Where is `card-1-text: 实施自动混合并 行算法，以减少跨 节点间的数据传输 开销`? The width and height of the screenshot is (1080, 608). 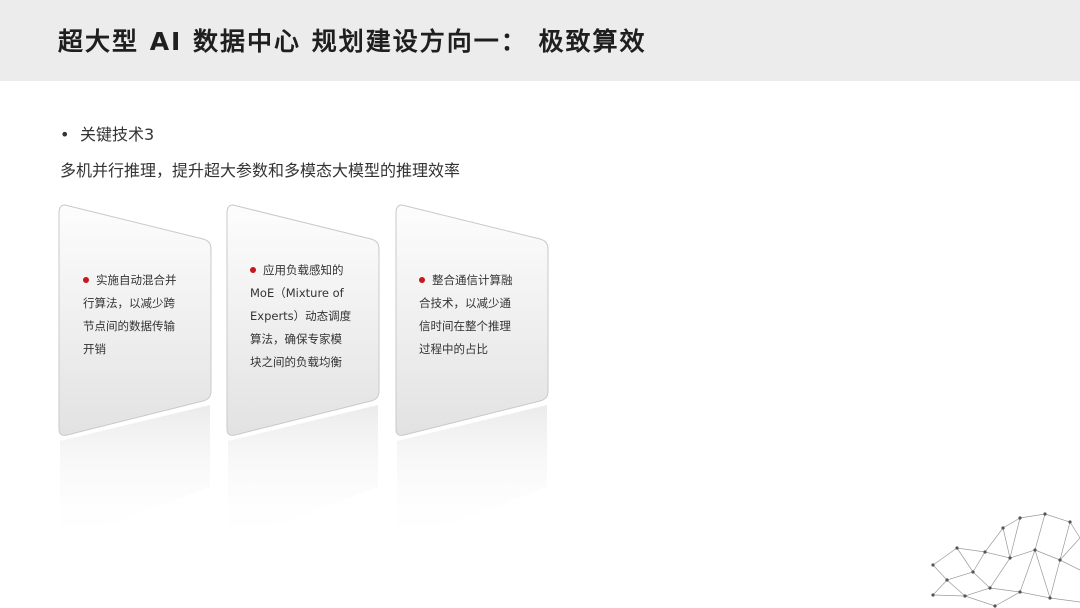 card-1-text: 实施自动混合并 行算法，以减少跨 节点间的数据传输 开销 is located at coordinates (142, 315).